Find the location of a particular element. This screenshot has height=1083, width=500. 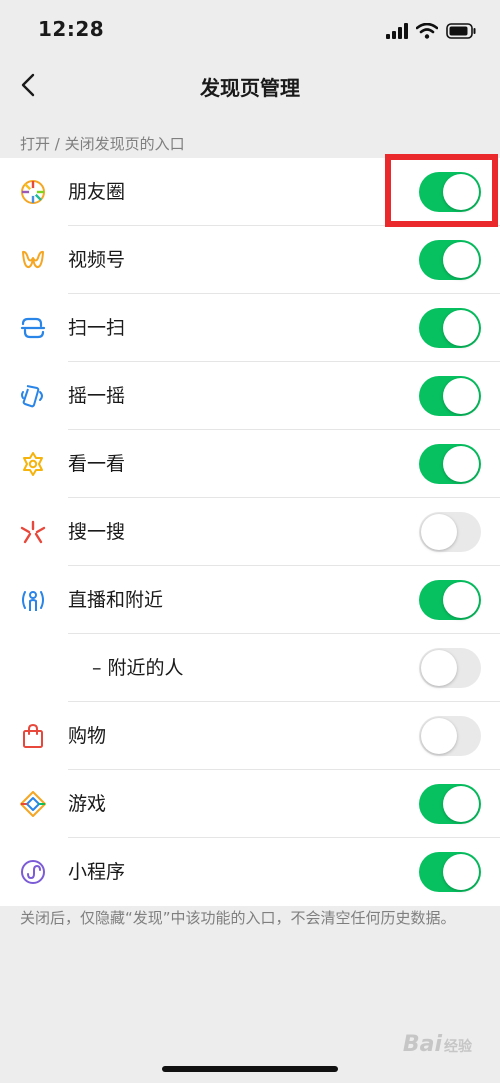

home-indicator is located at coordinates (250, 1069).